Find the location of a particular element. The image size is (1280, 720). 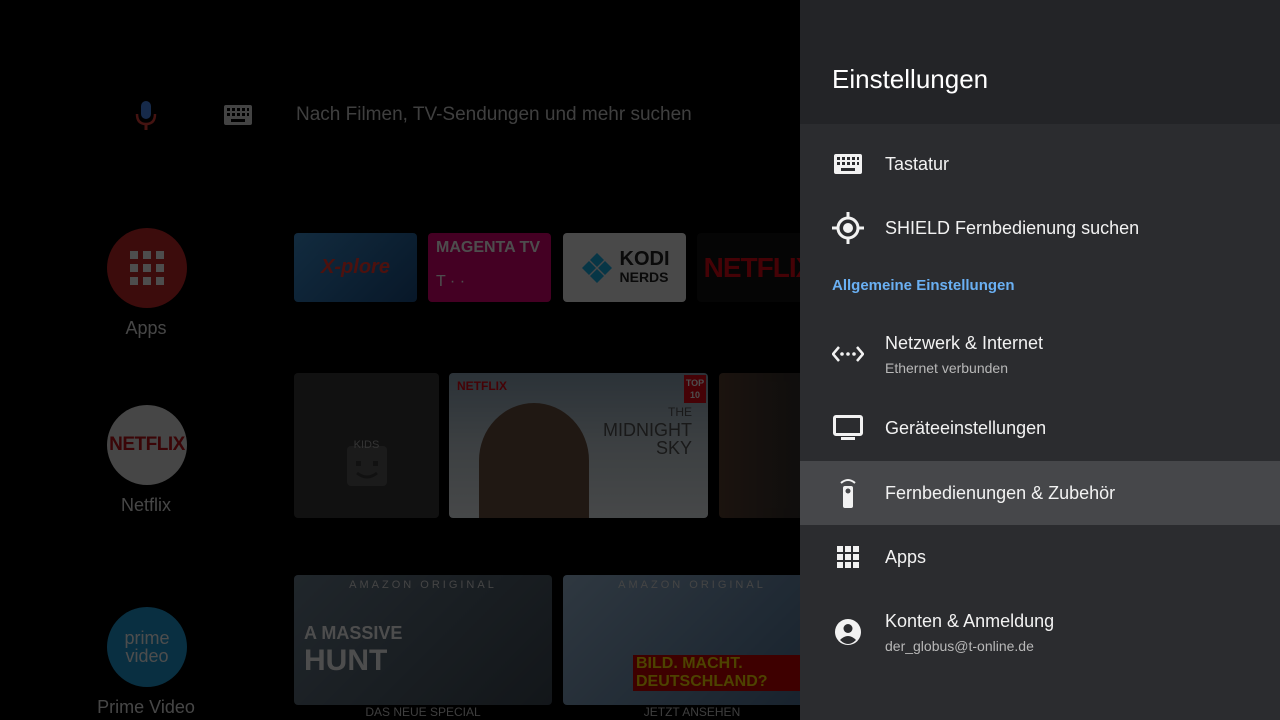

settings-item-remotes-accessories: Fernbedienungen & Zubehör is located at coordinates (1040, 493).